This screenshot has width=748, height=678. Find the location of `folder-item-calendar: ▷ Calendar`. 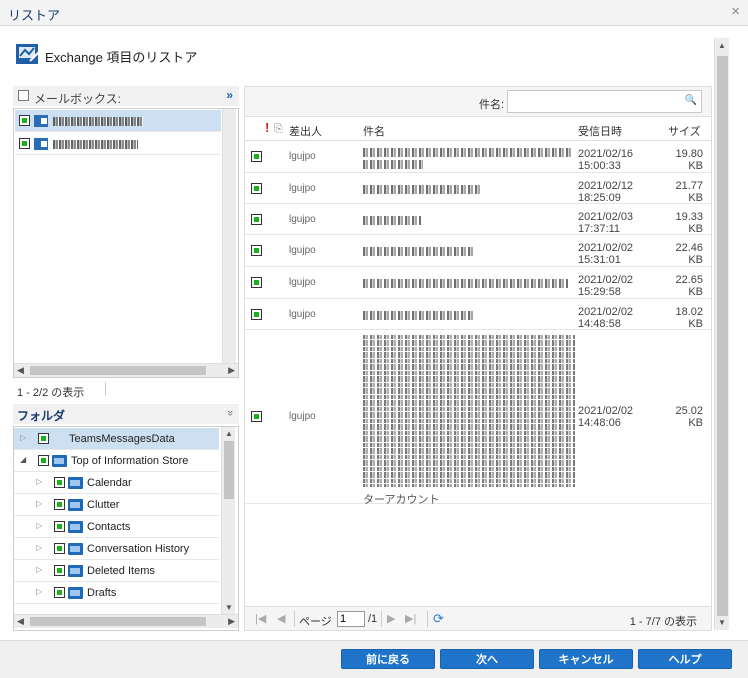

folder-item-calendar: ▷ Calendar is located at coordinates (116, 483).